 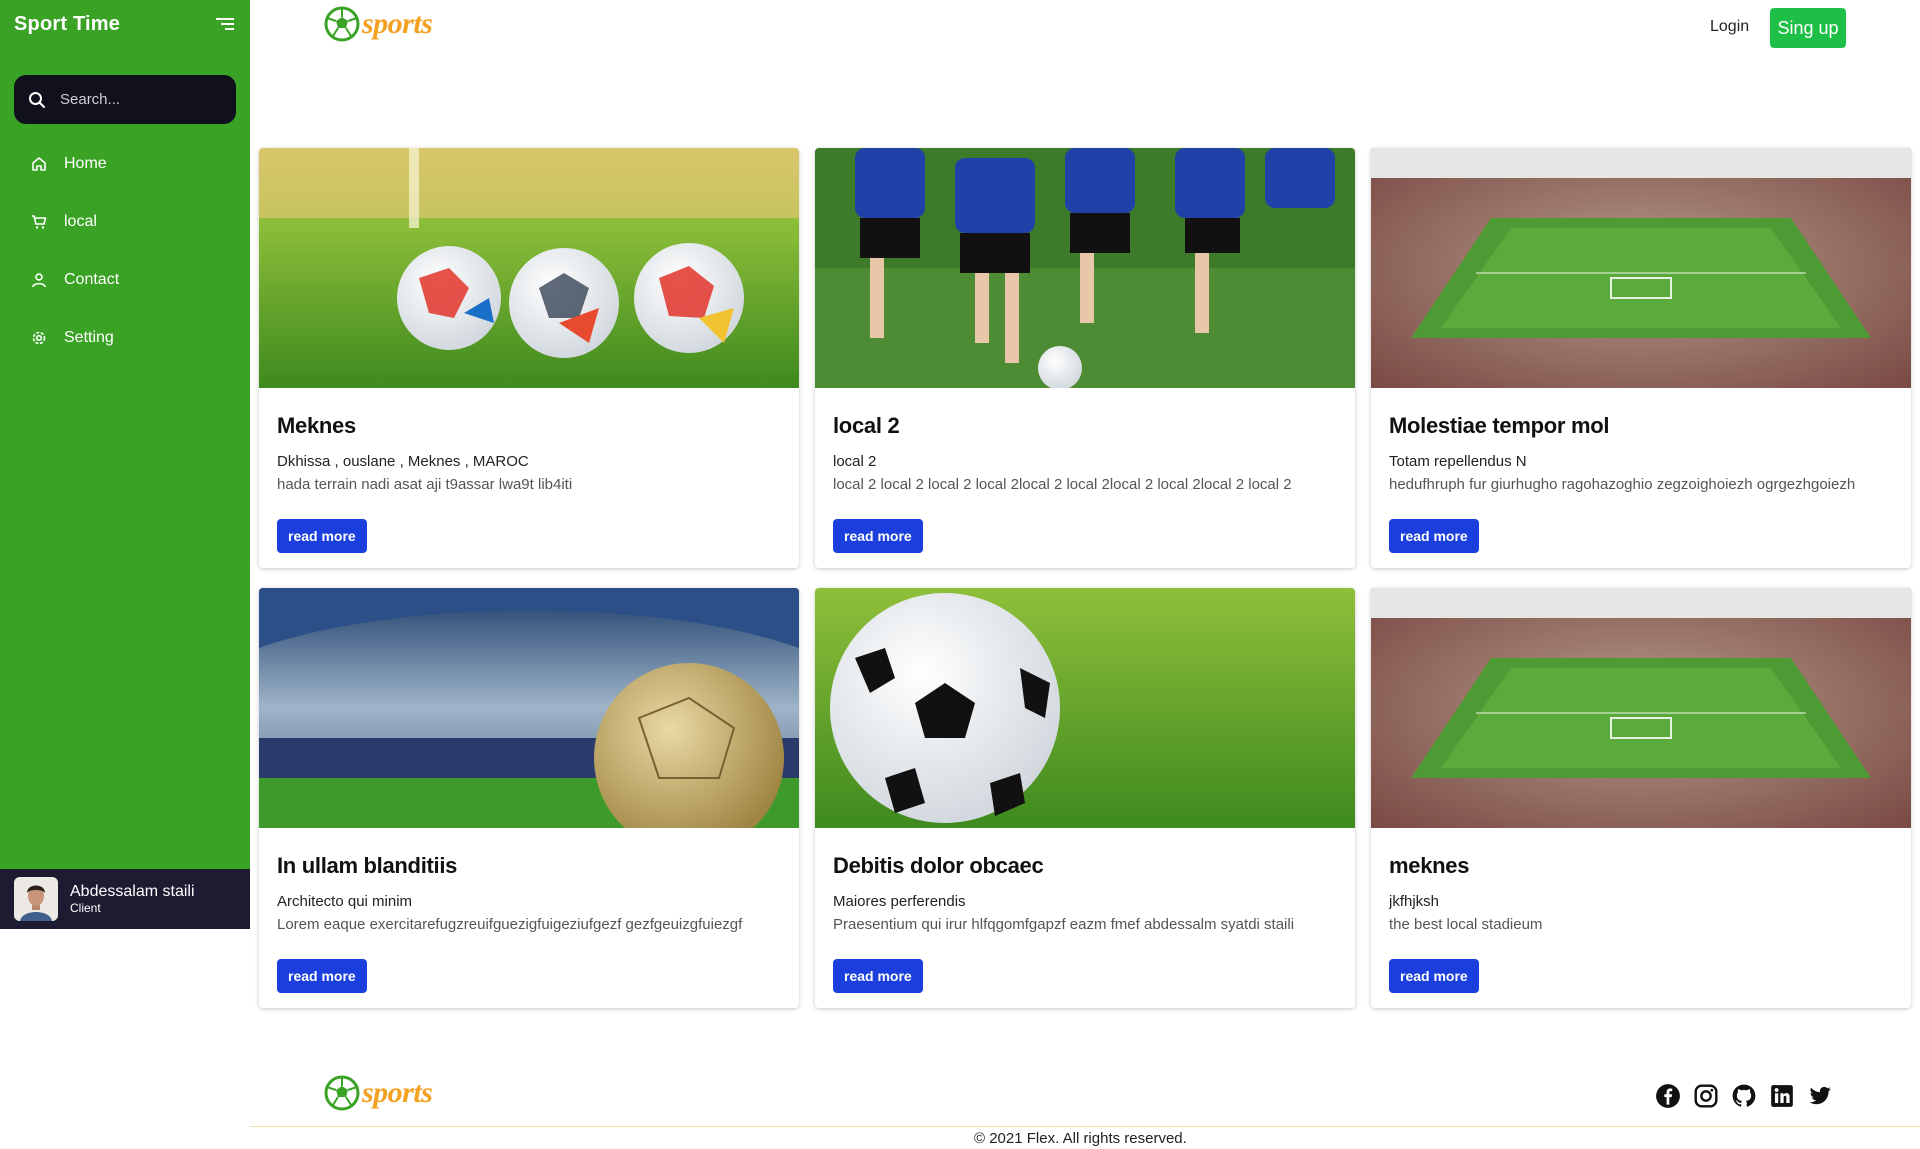 What do you see at coordinates (39, 280) in the screenshot?
I see `user-icon` at bounding box center [39, 280].